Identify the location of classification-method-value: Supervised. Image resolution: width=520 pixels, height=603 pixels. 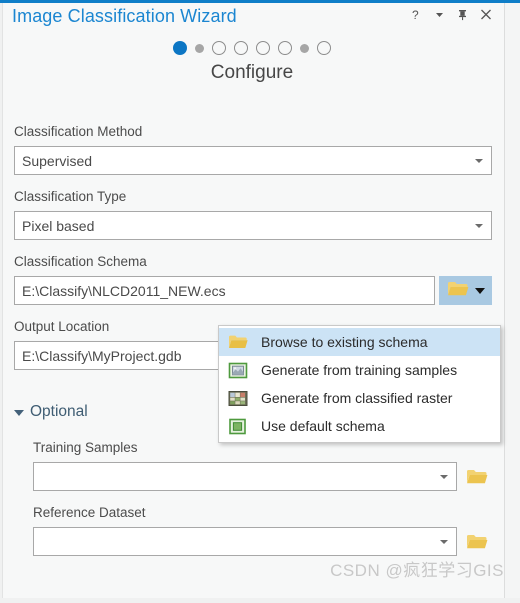
(57, 160).